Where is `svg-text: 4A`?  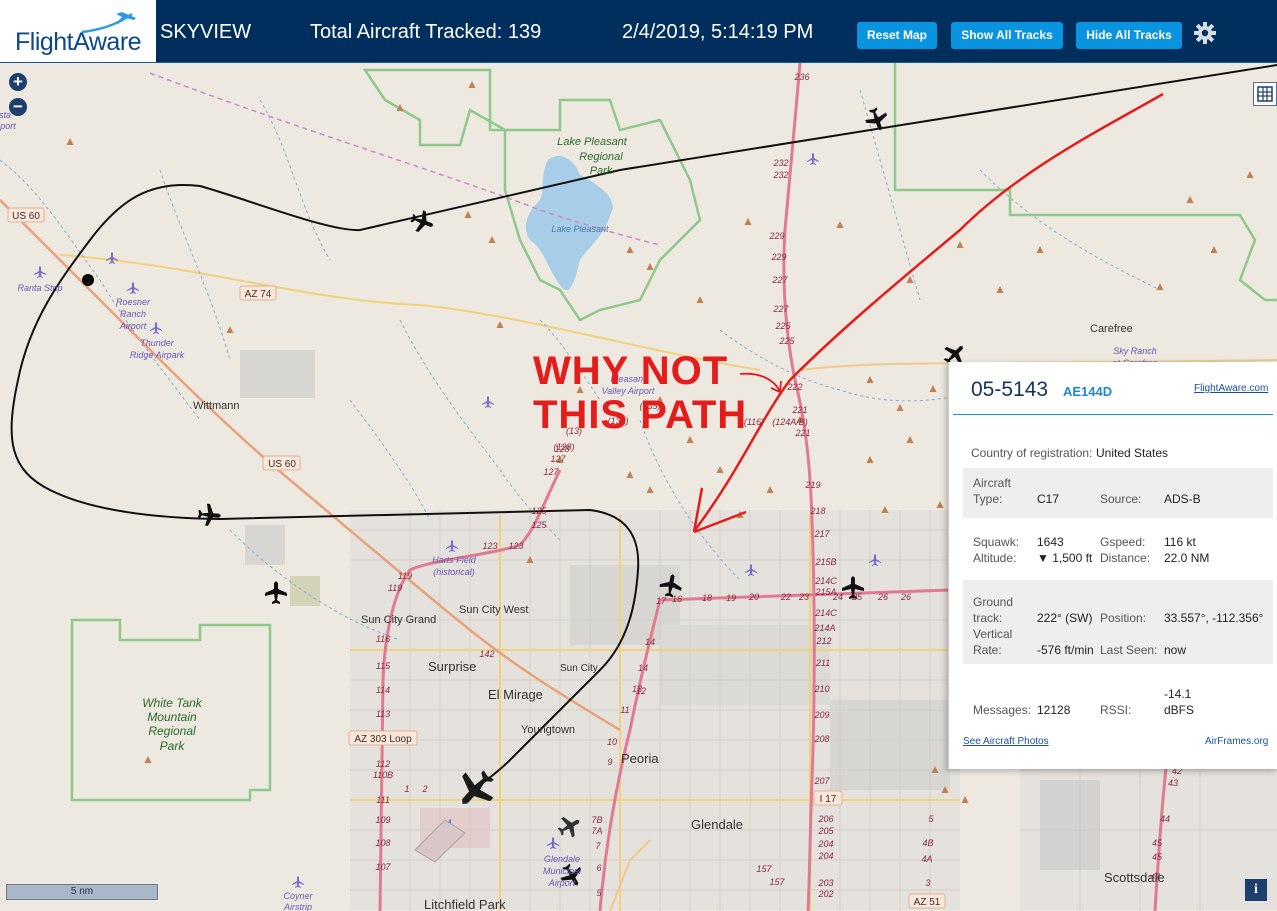 svg-text: 4A is located at coordinates (926, 859).